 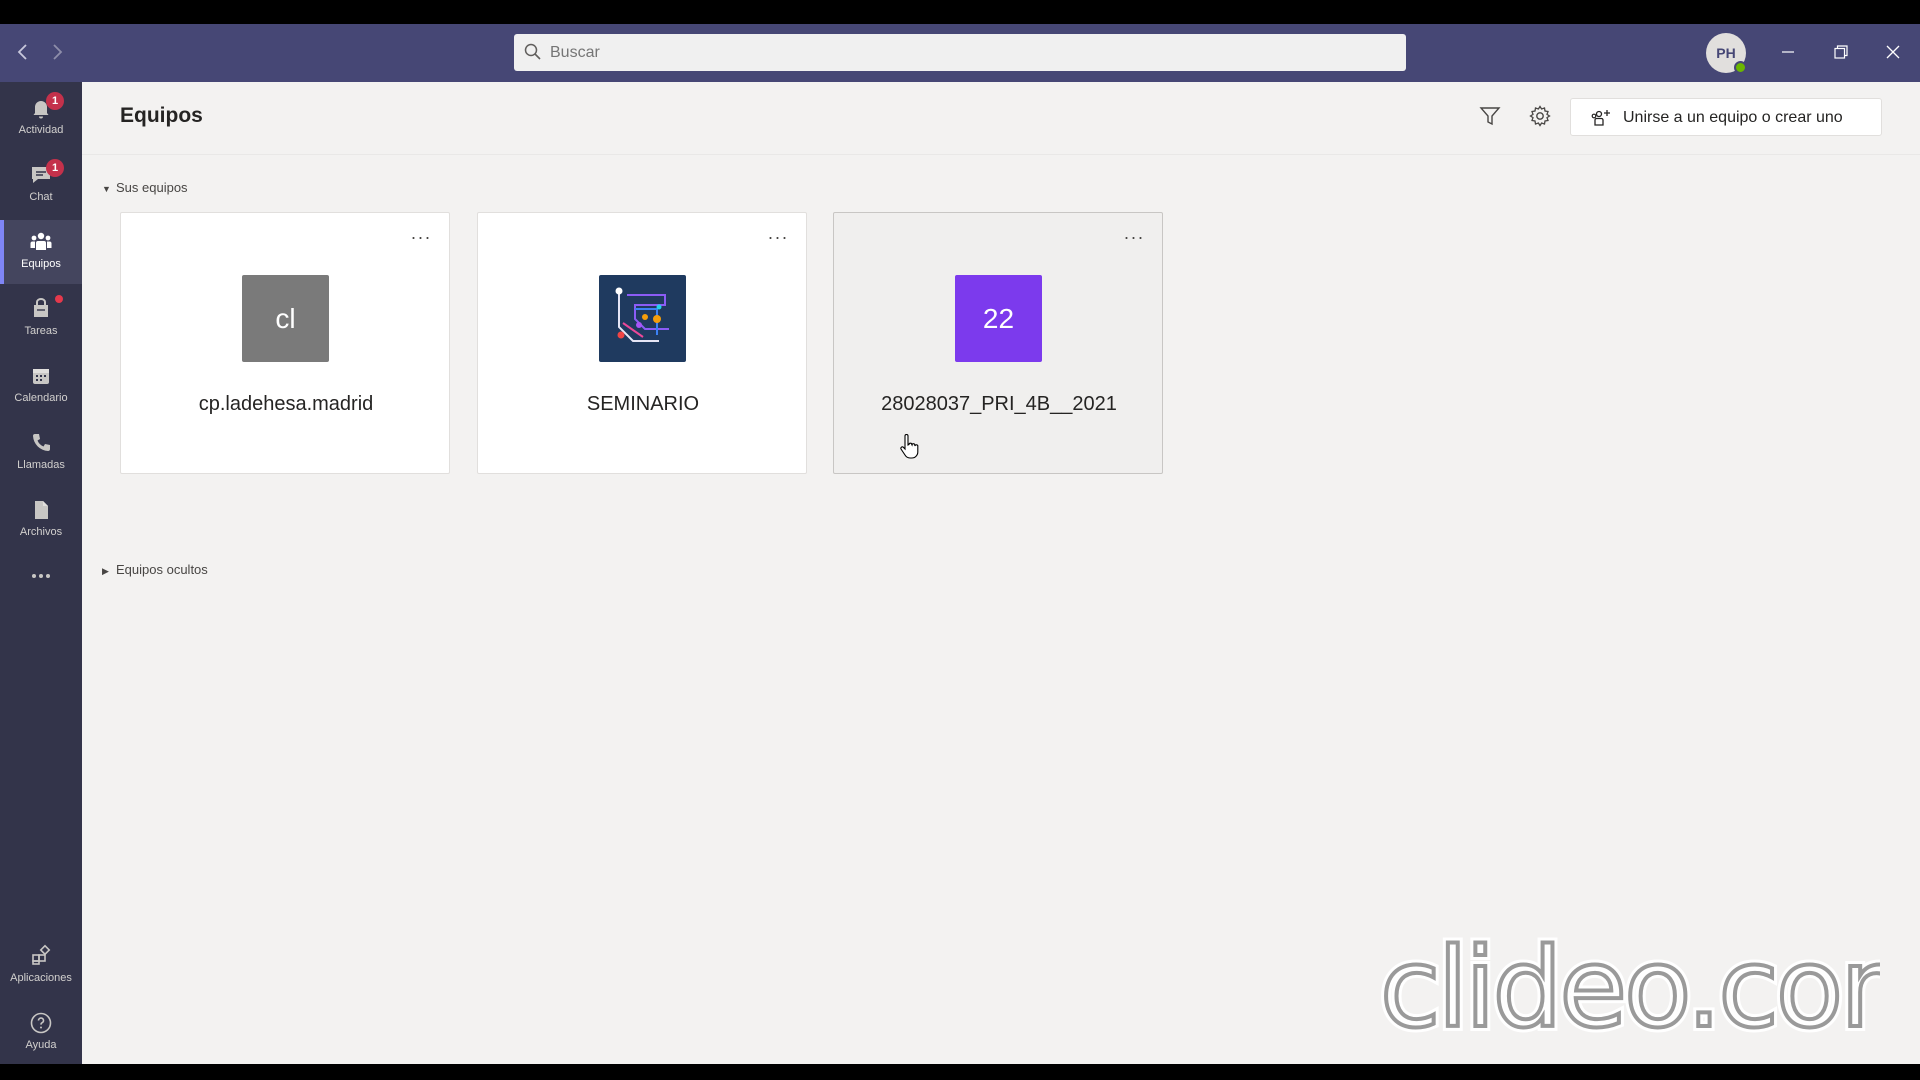 What do you see at coordinates (41, 241) in the screenshot?
I see `teams-icon` at bounding box center [41, 241].